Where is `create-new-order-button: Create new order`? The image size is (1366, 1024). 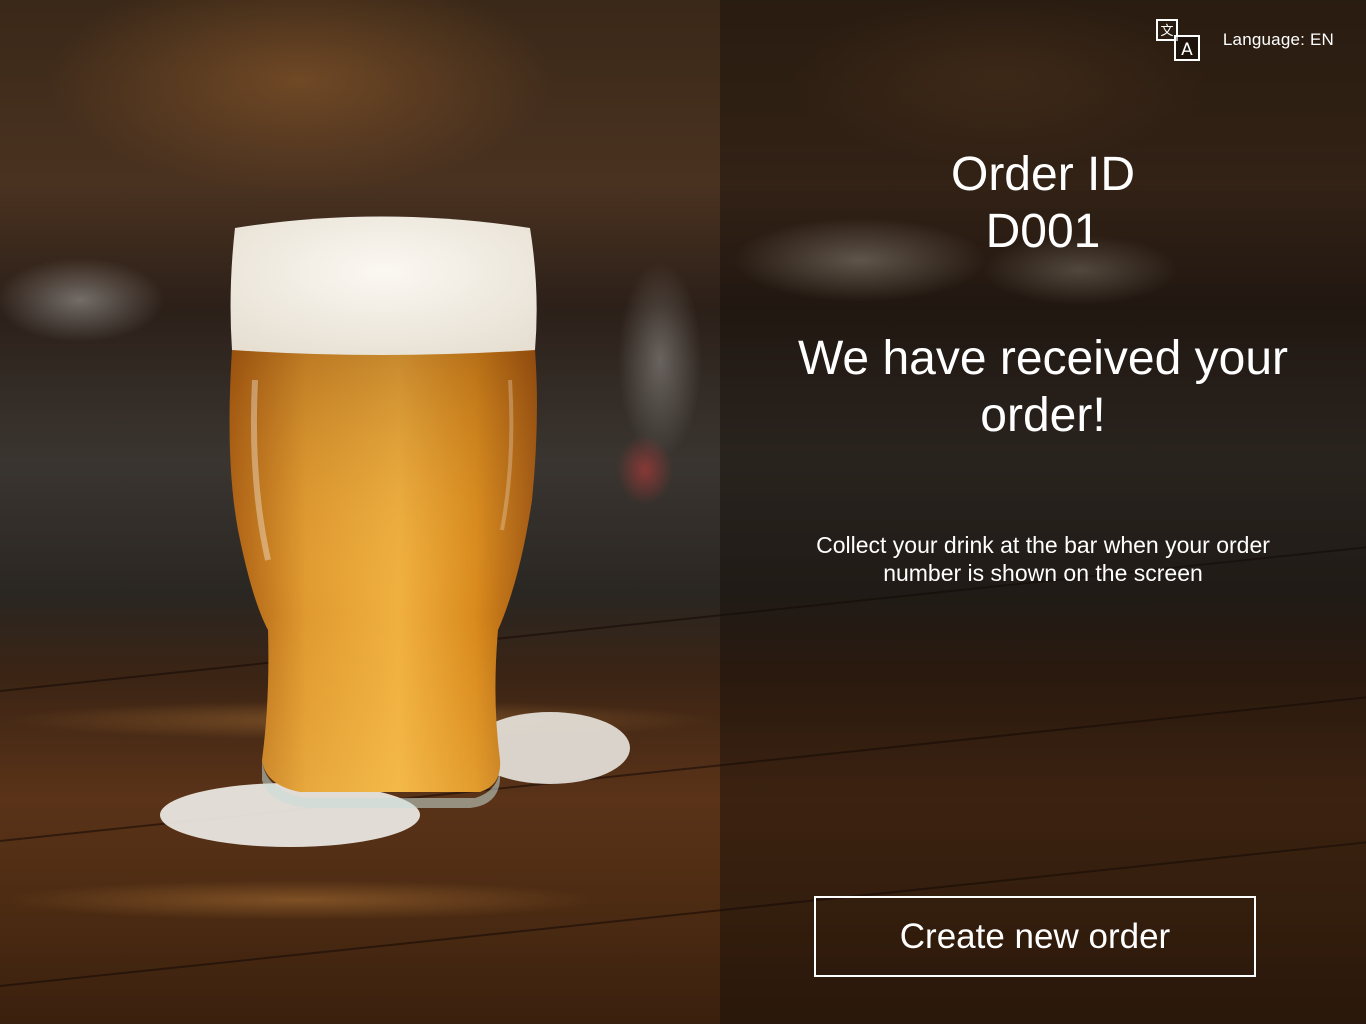 create-new-order-button: Create new order is located at coordinates (1035, 936).